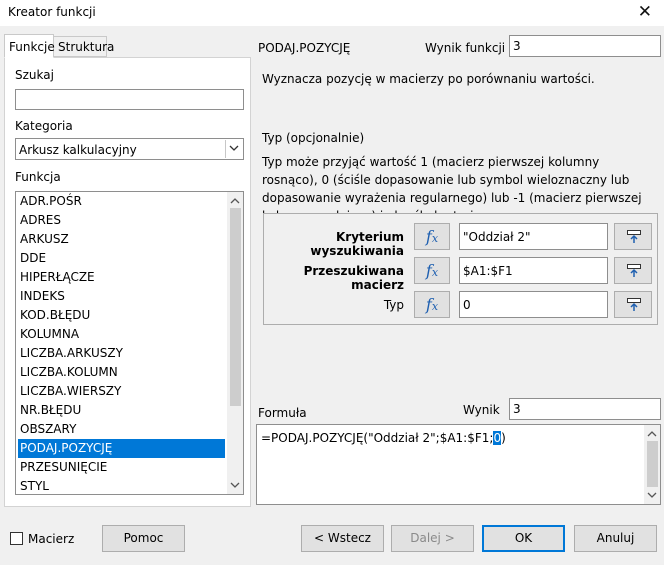 The image size is (664, 565). What do you see at coordinates (458, 464) in the screenshot?
I see `formula-editor: =PODAJ.POZYCJĘ("Oddział 2";$A1:$F1;0)` at bounding box center [458, 464].